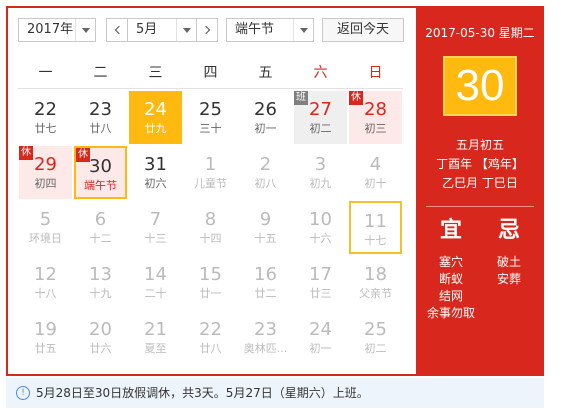 The image size is (566, 414). Describe the element at coordinates (320, 337) in the screenshot. I see `day-cell: 24 初一` at that location.